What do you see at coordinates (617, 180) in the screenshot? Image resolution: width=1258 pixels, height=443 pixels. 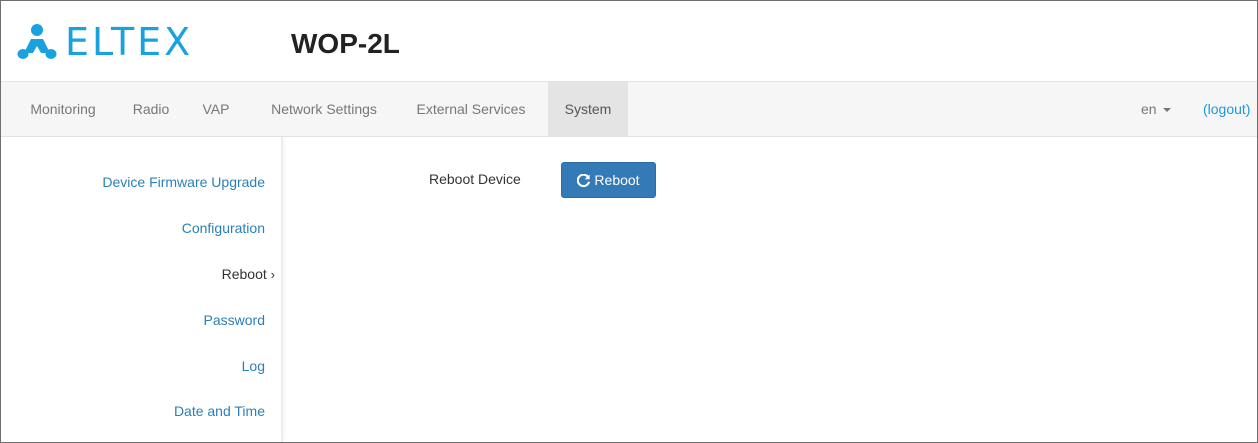 I see `reboot-button-label: Reboot` at bounding box center [617, 180].